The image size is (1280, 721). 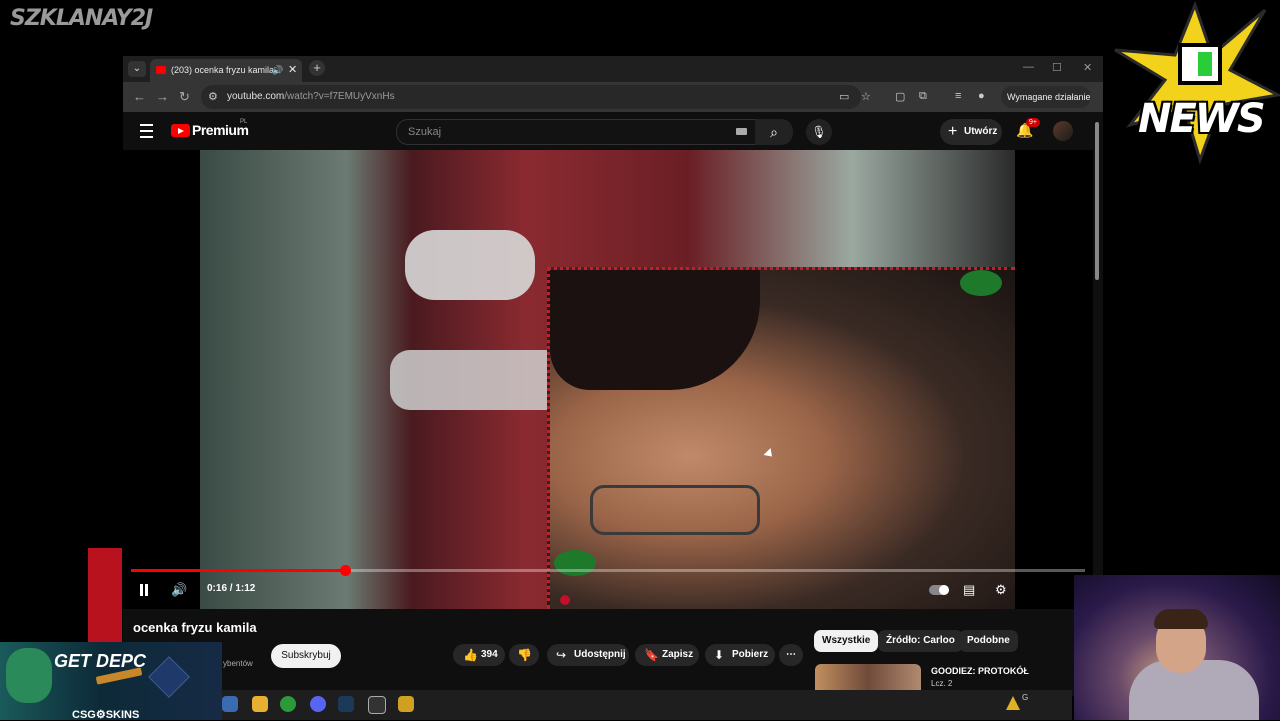 I want to click on taskbar, so click(x=622, y=705).